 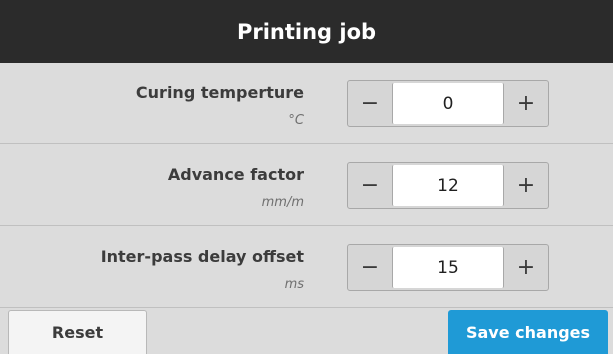 I want to click on advance-factor-field: 12, so click(x=448, y=185).